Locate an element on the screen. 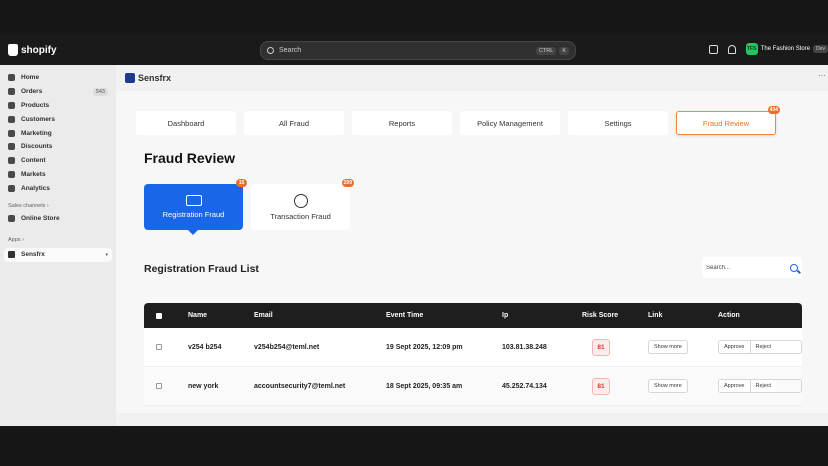 The image size is (828, 466). app-header: Sensfrx is located at coordinates (472, 78).